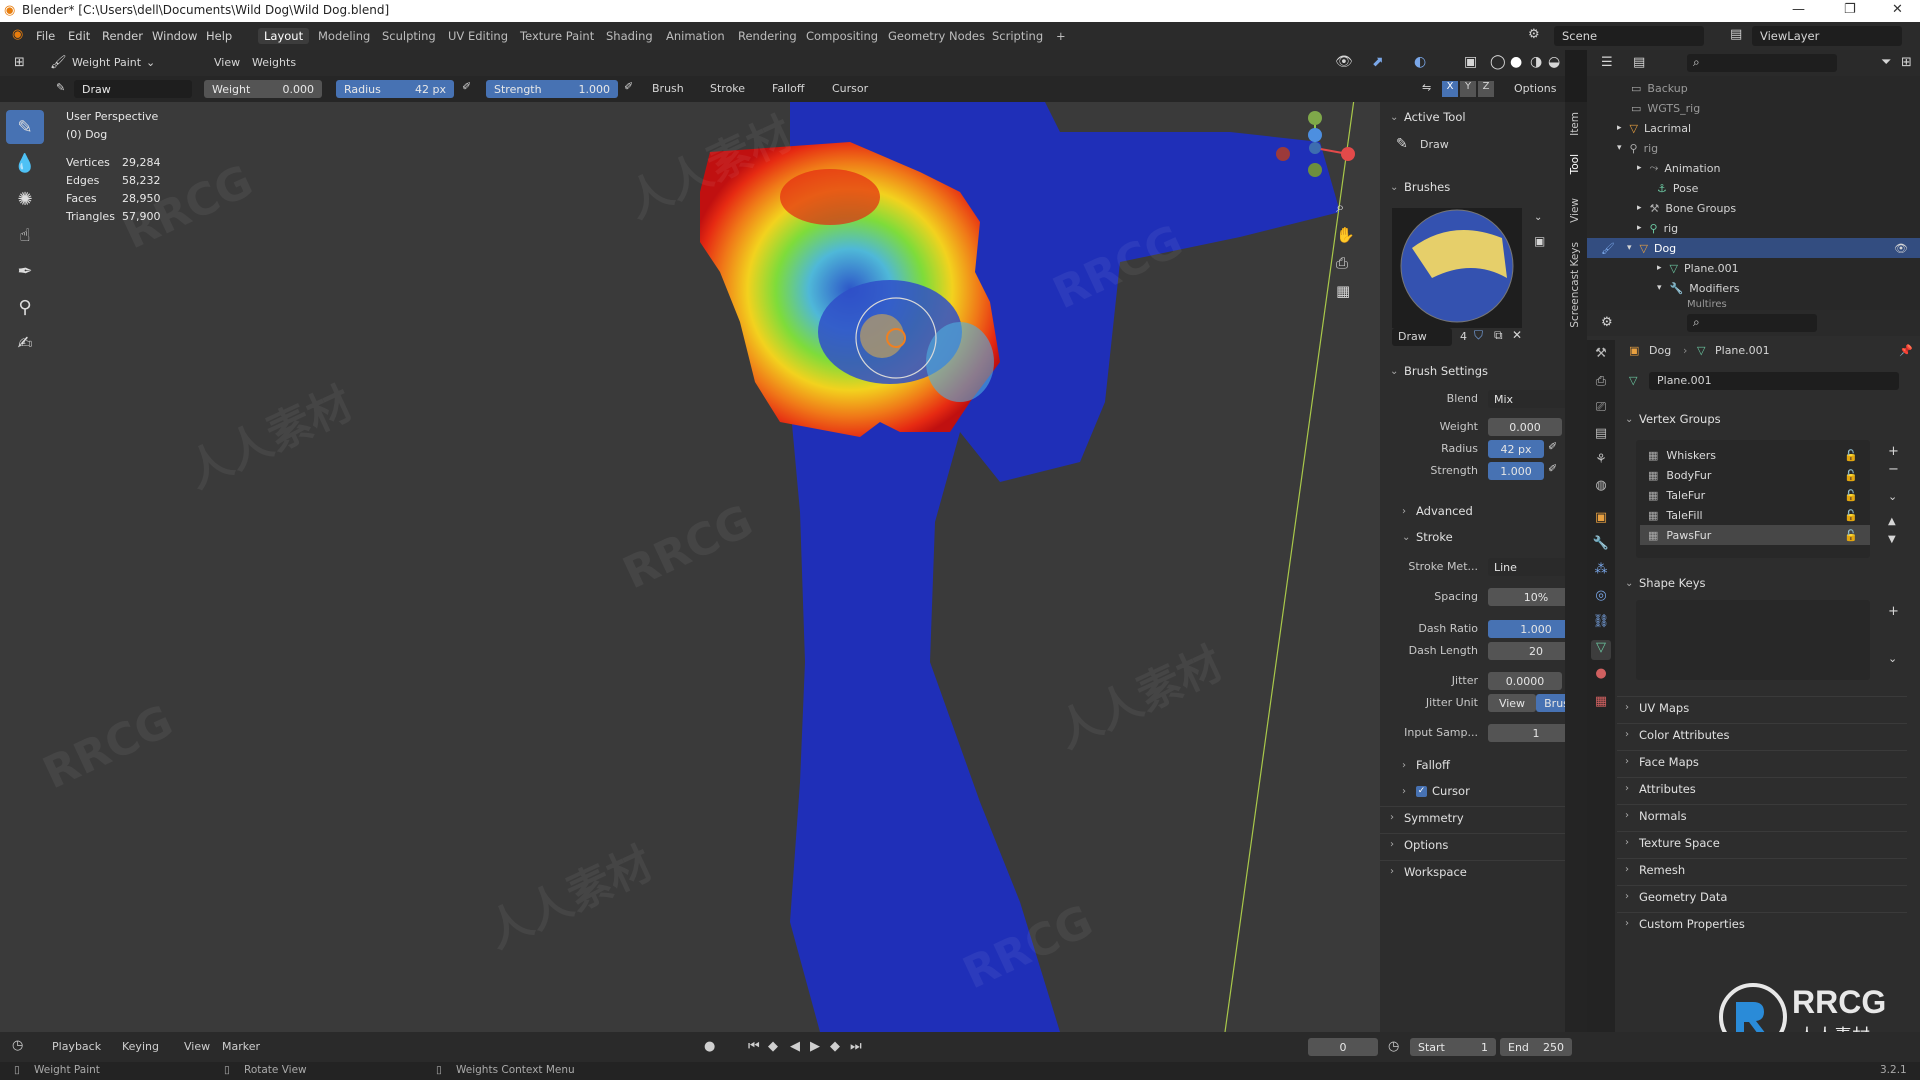 The width and height of the screenshot is (1920, 1080). Describe the element at coordinates (25, 235) in the screenshot. I see `smear-tool-icon: ☝` at that location.